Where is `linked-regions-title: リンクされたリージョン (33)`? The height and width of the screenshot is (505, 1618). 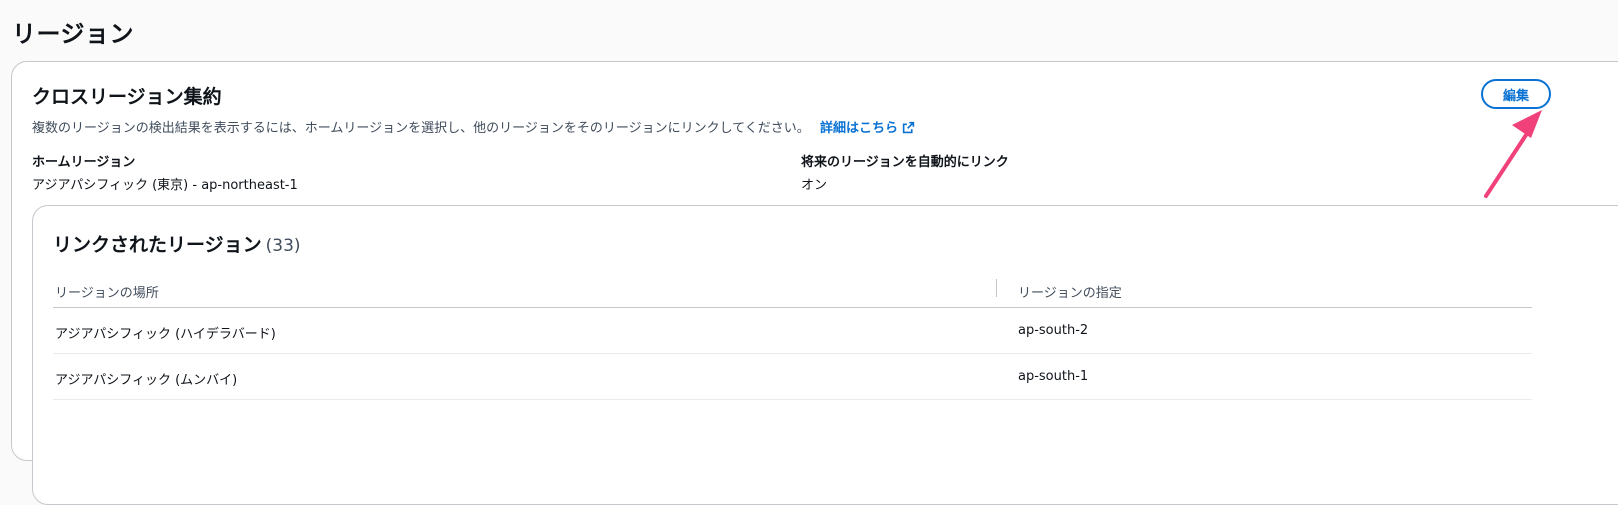
linked-regions-title: リンクされたリージョン (33) is located at coordinates (177, 243).